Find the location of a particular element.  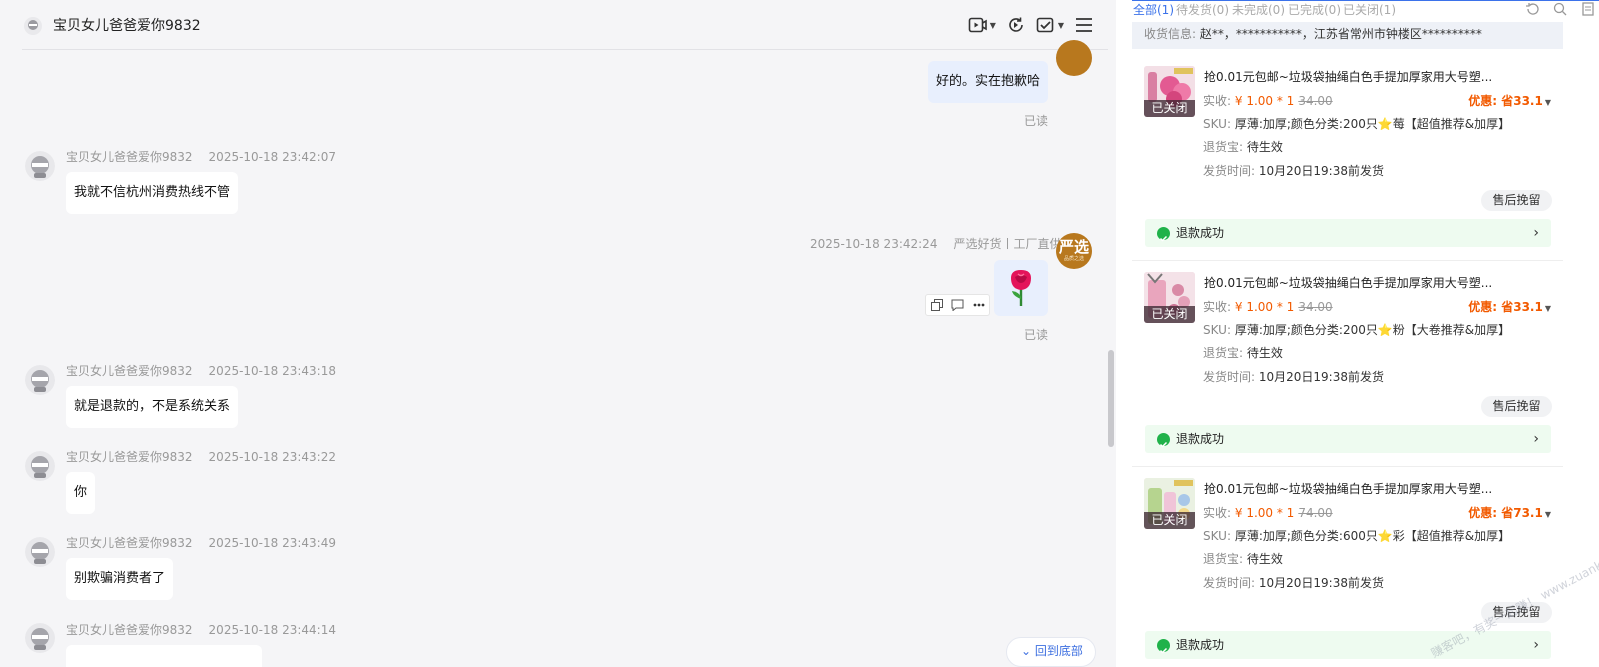

check-box-icon is located at coordinates (1045, 25).